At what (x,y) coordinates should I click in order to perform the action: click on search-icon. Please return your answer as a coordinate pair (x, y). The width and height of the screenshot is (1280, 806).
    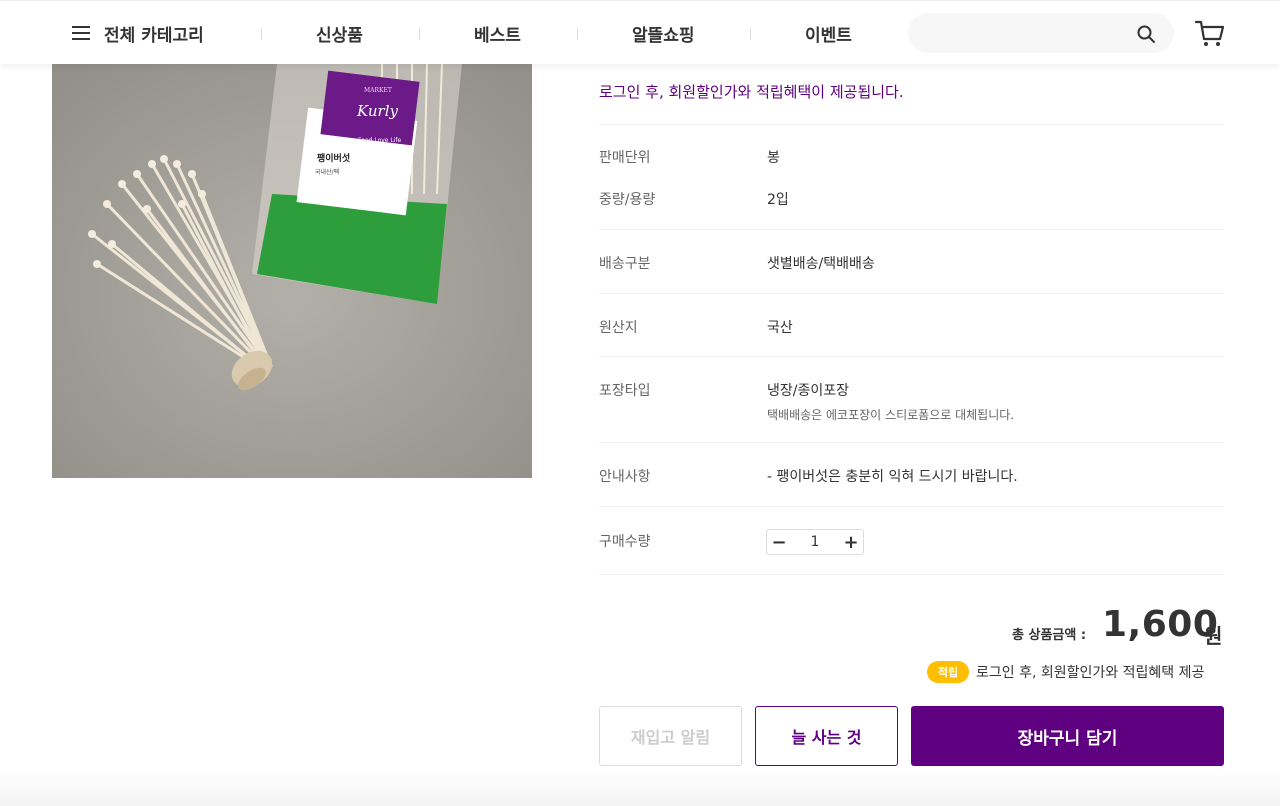
    Looking at the image, I should click on (1146, 34).